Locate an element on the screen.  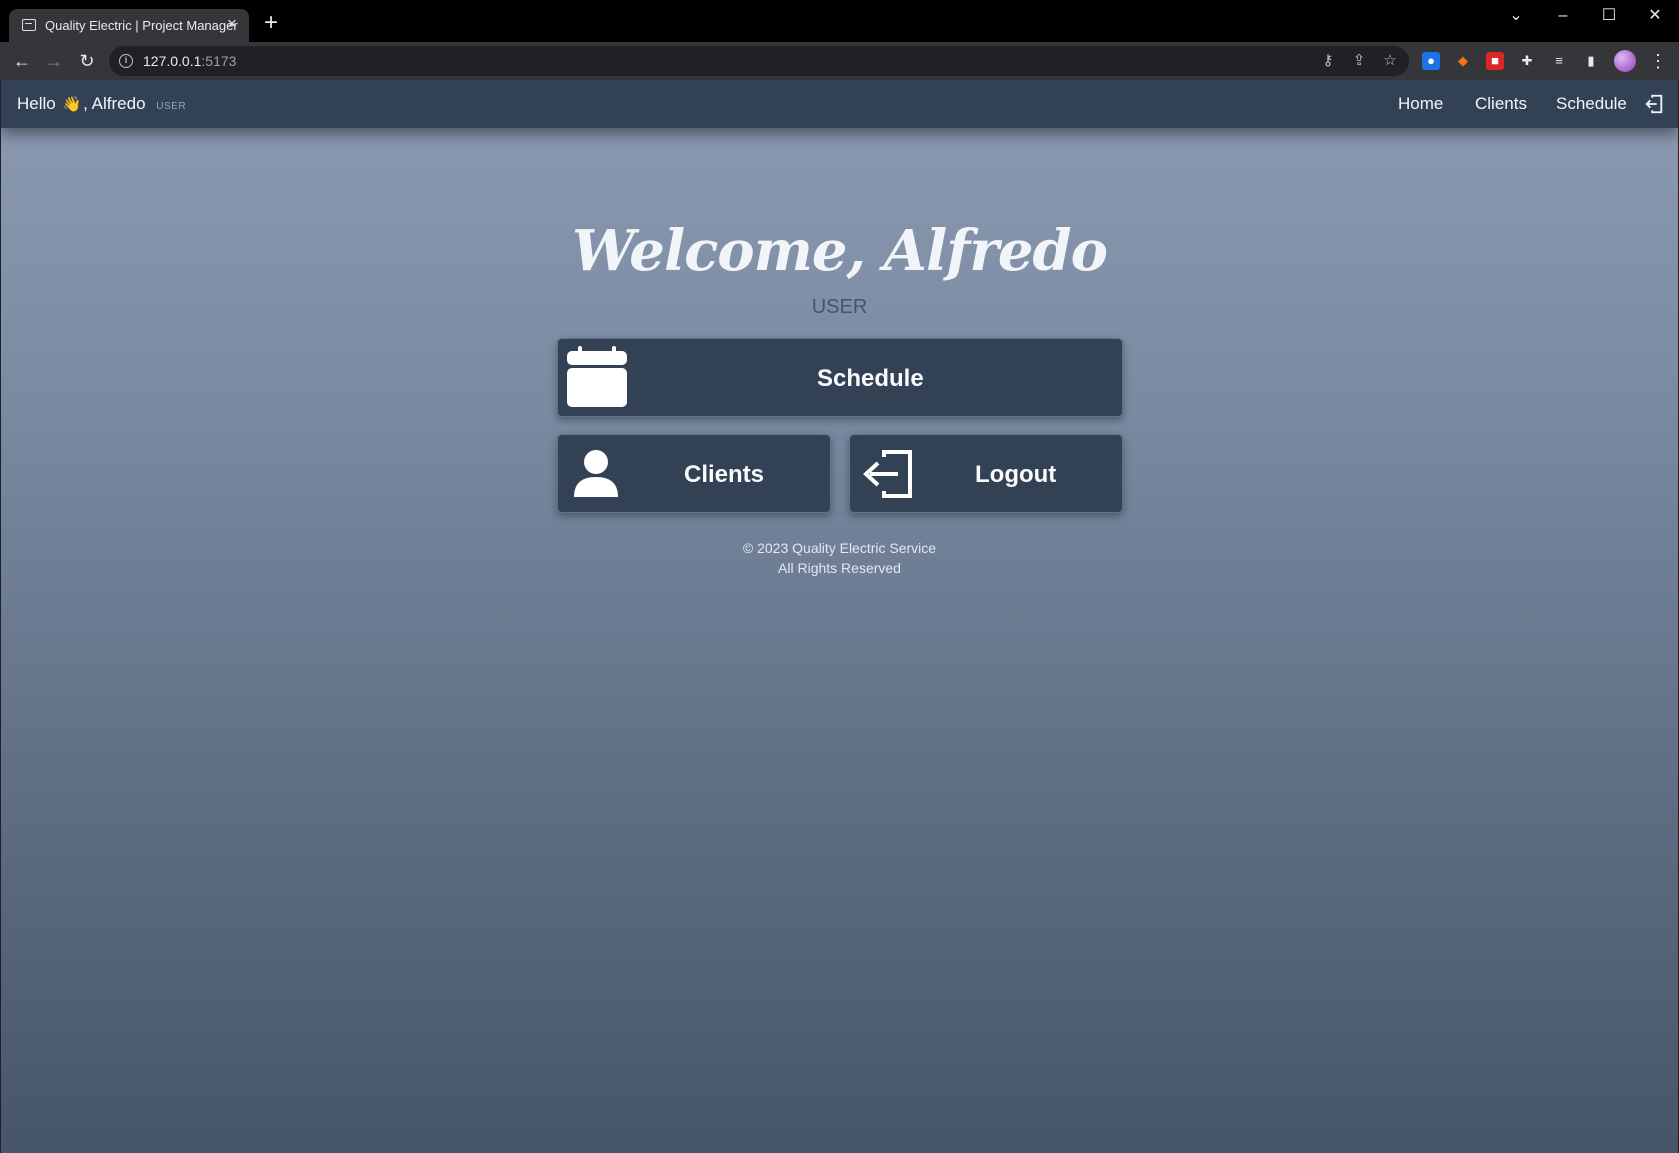
extension-red-icon: ■ is located at coordinates (1495, 61).